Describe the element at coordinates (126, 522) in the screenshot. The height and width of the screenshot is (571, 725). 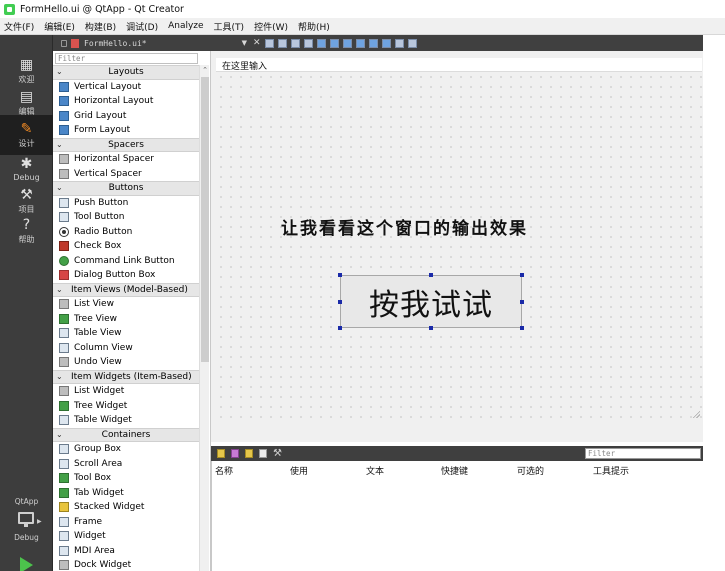
I see `list-item: Frame` at that location.